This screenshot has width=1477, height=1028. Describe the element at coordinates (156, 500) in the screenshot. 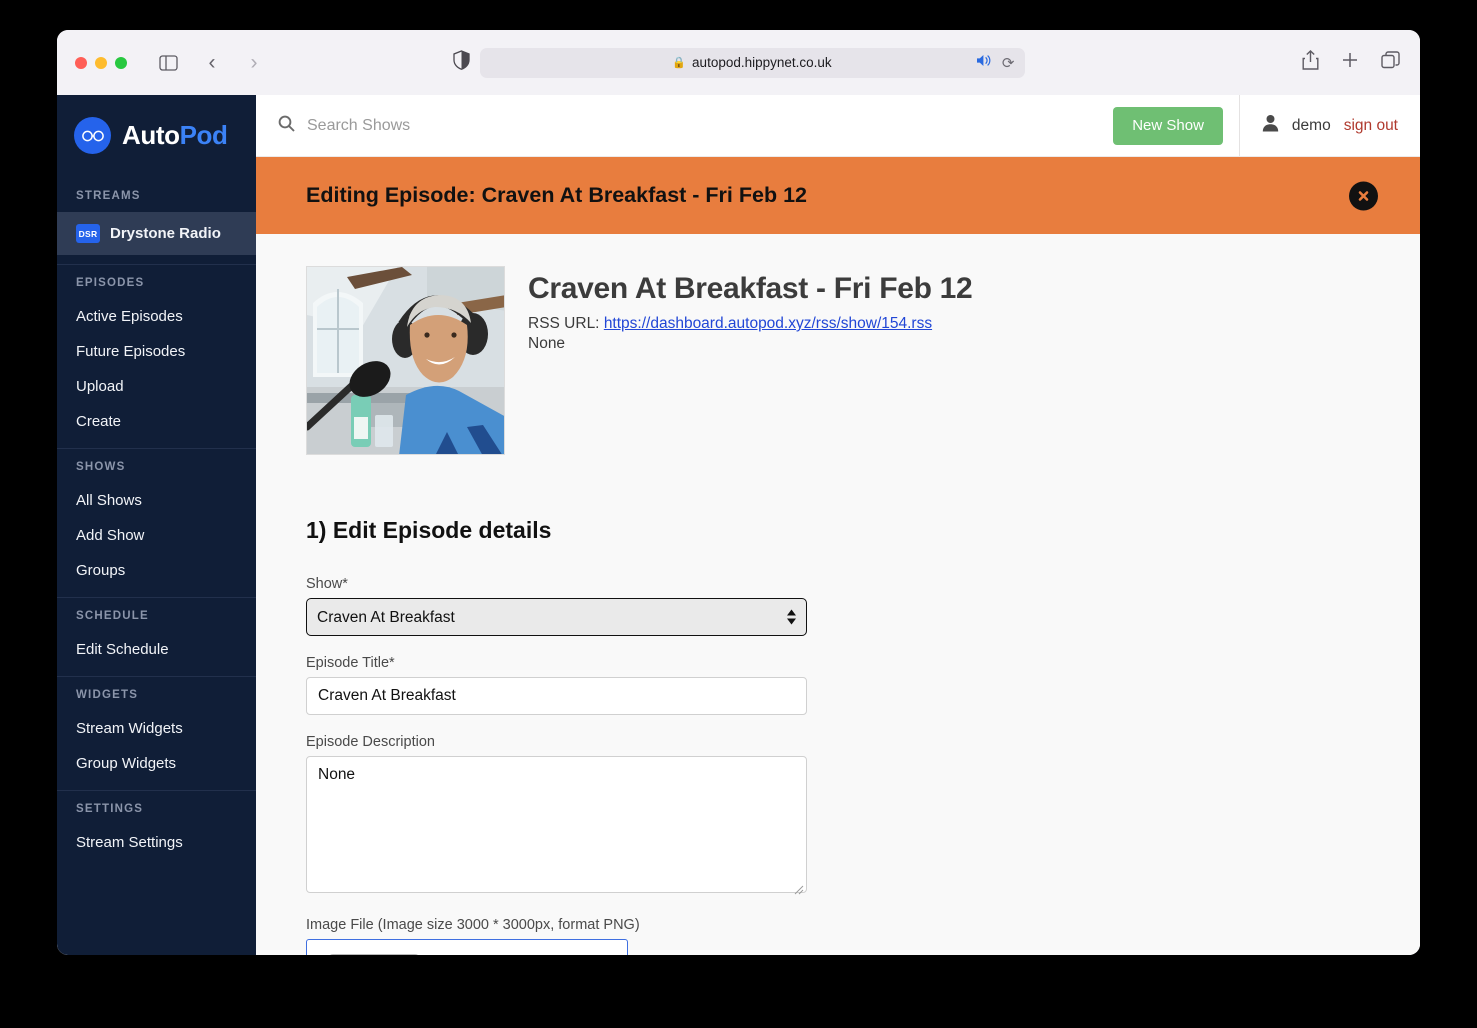

I see `sidebar-item-all-shows: All Shows` at that location.